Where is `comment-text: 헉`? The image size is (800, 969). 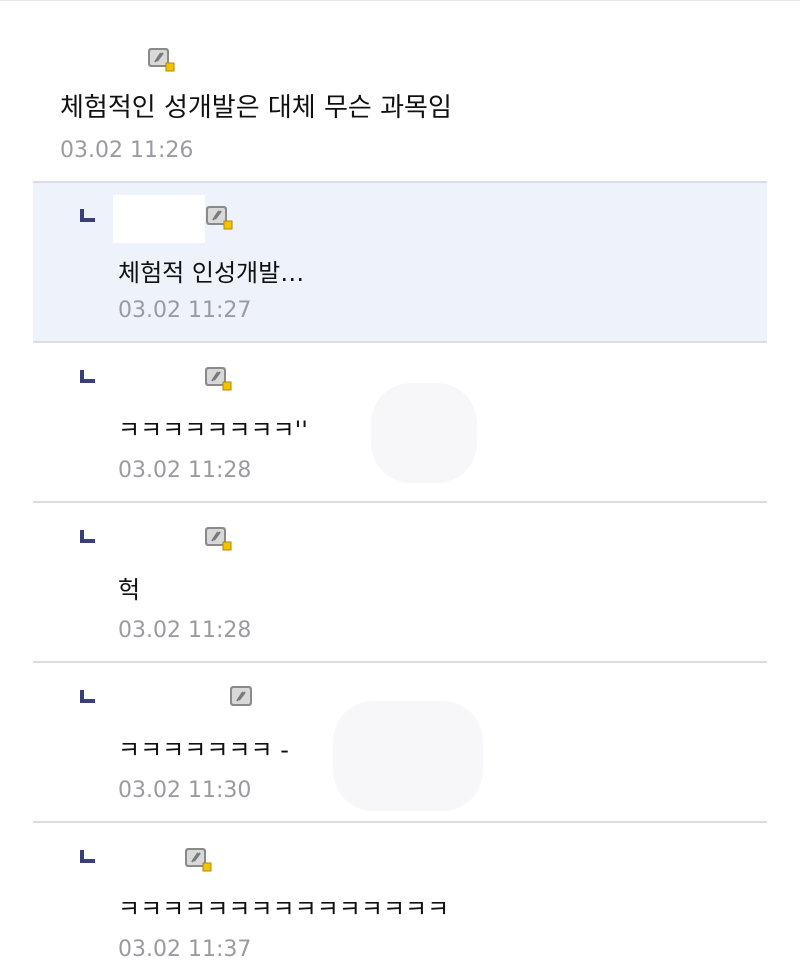 comment-text: 헉 is located at coordinates (129, 590).